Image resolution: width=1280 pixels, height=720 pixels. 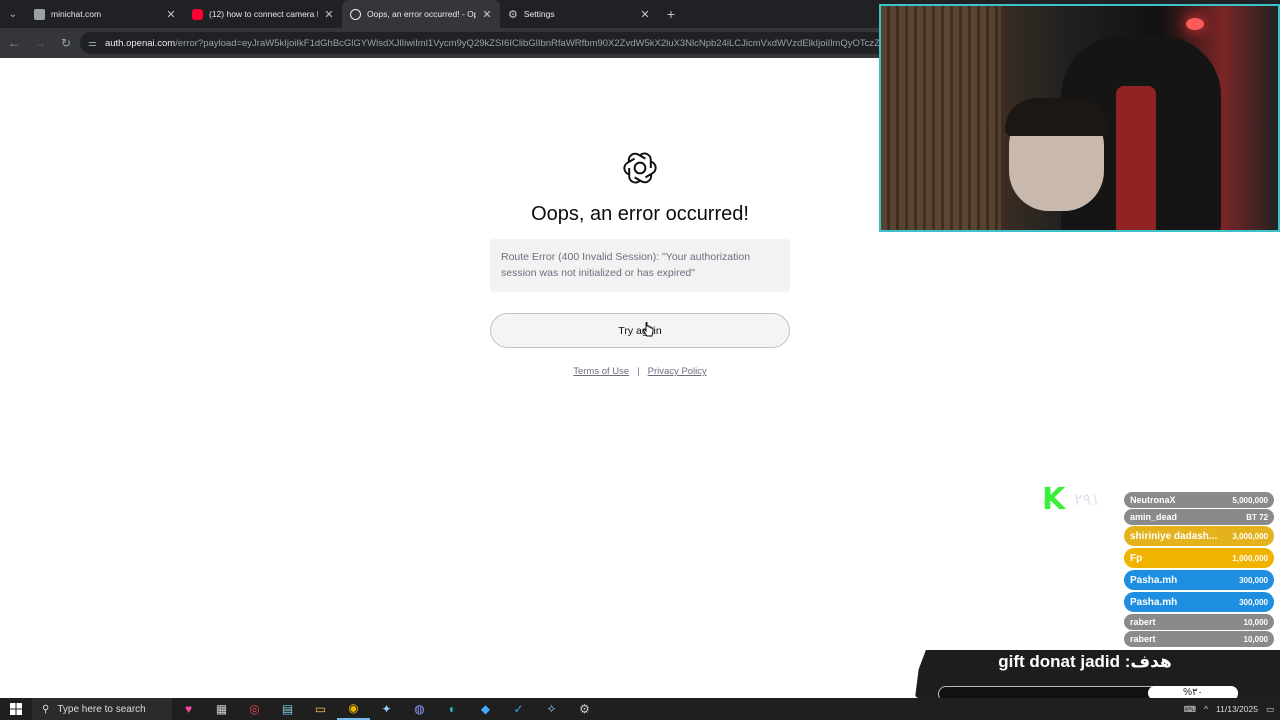 What do you see at coordinates (671, 14) in the screenshot?
I see `new-tab-plus-icon: +` at bounding box center [671, 14].